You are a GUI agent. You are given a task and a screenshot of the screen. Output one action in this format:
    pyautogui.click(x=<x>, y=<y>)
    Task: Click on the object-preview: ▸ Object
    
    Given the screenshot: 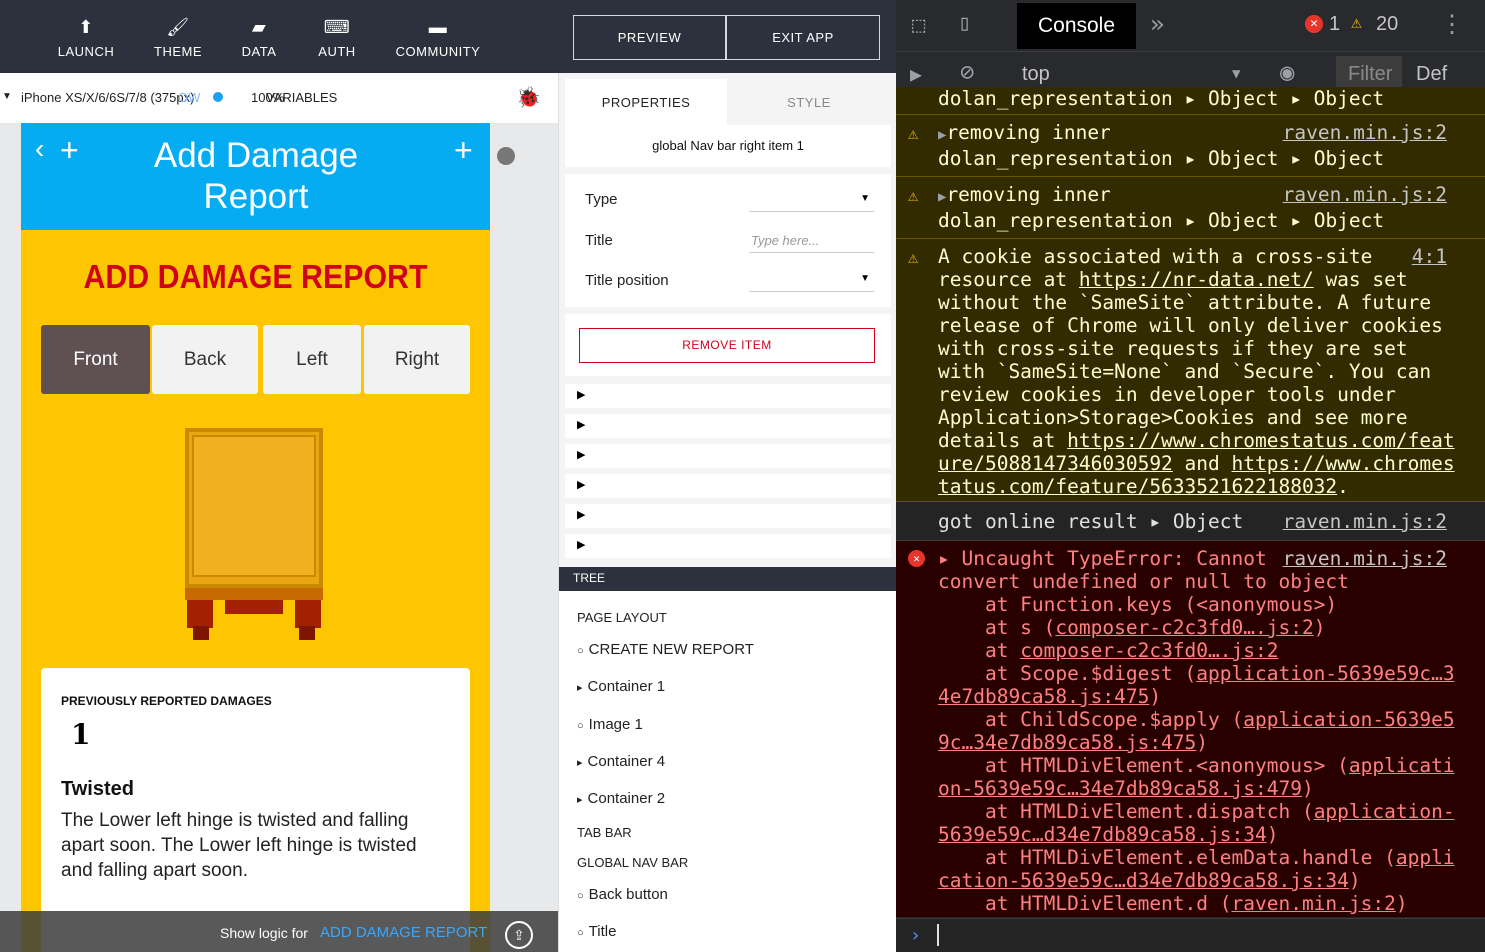 What is the action you would take?
    pyautogui.click(x=1196, y=521)
    